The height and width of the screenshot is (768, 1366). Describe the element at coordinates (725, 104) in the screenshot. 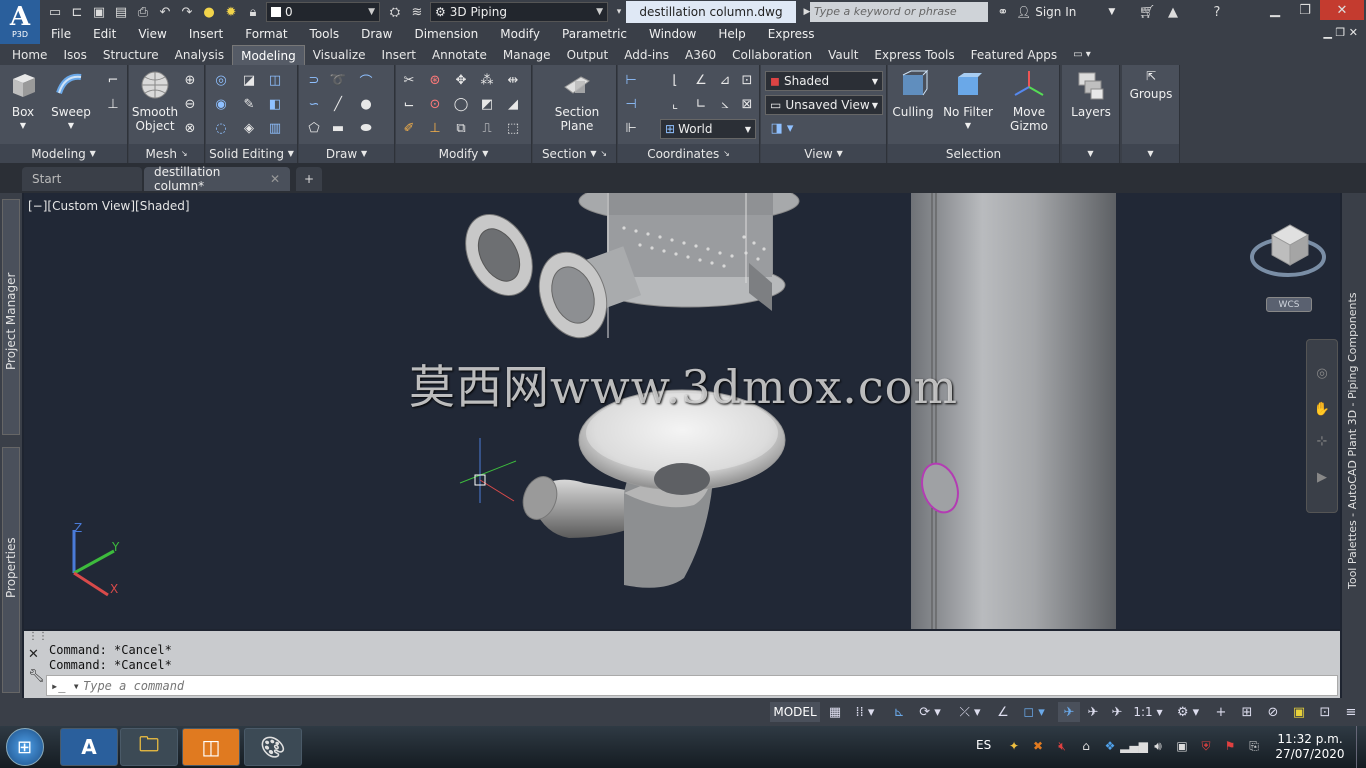

I see `ucs-object-icon: ⦣` at that location.